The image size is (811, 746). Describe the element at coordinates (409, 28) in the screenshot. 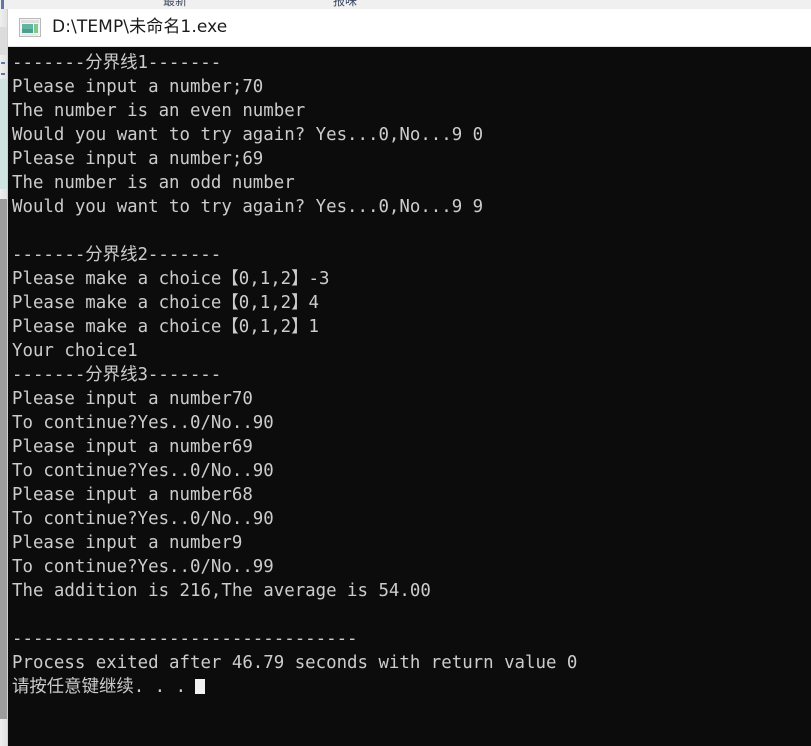

I see `console-titlebar: D:\TEMP\未命名1.exe` at that location.